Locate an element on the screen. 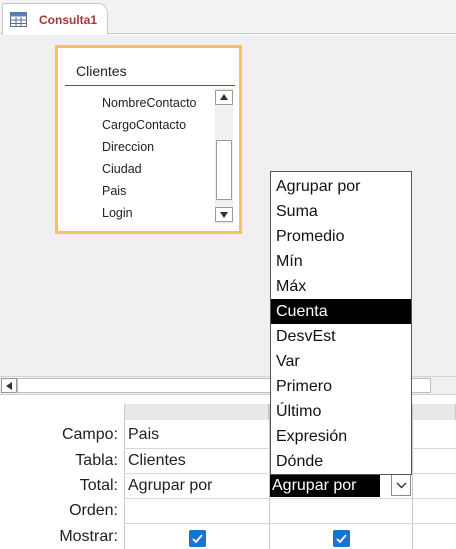  field-item: CargoContacto is located at coordinates (149, 129).